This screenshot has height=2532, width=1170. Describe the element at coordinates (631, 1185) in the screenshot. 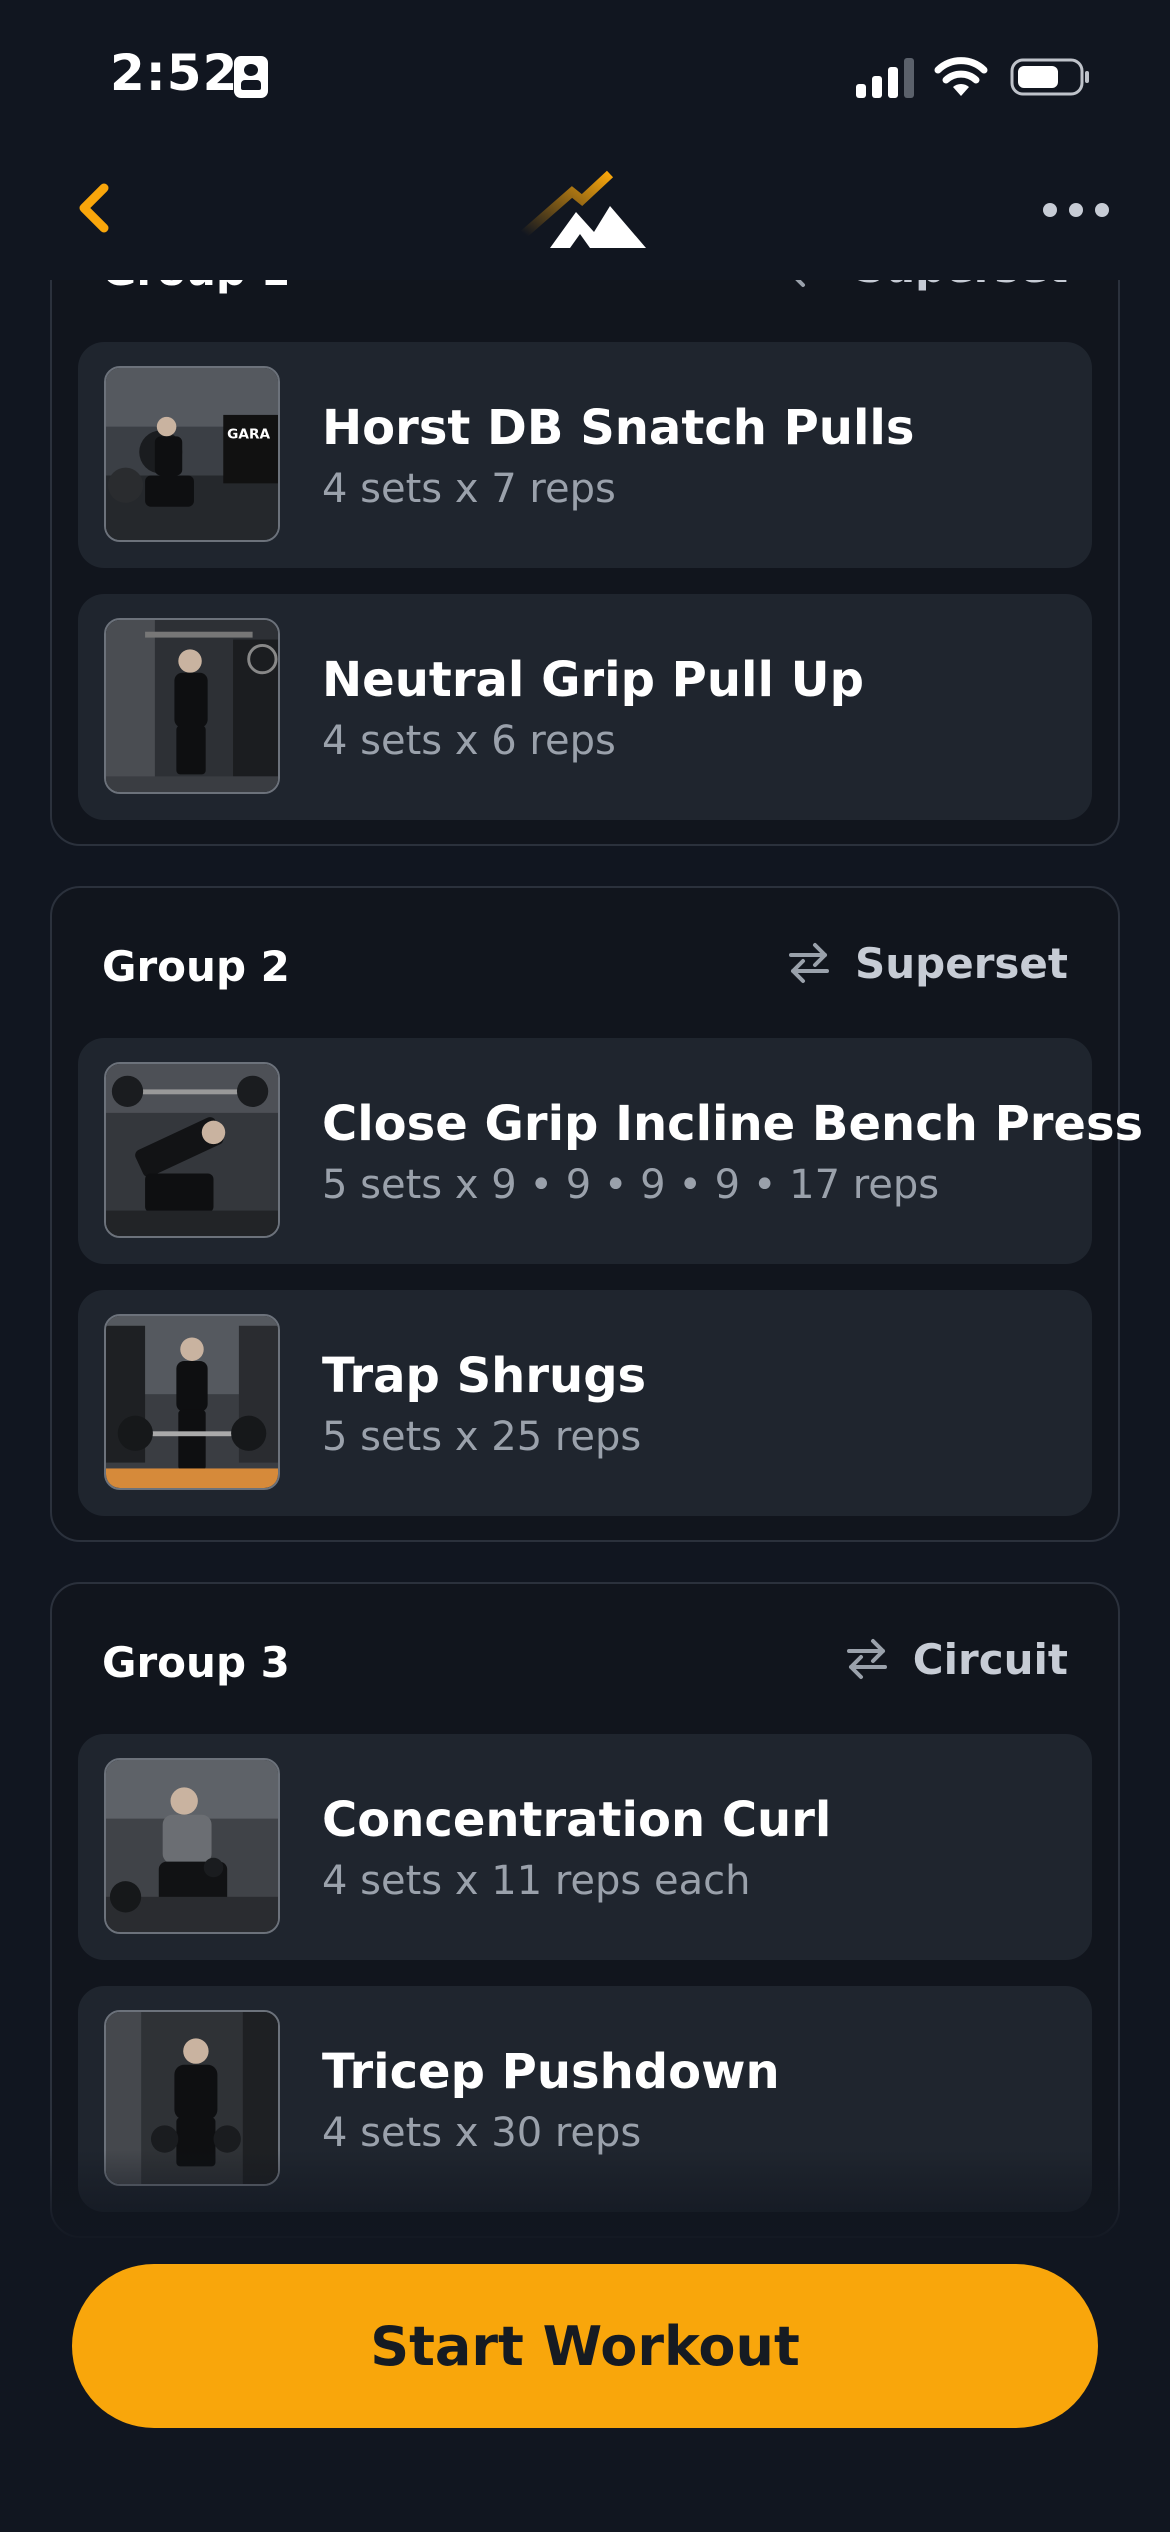

I see `exercise-sets-reps: 5 sets x 9 • 9 • 9 • 9 • 17 reps` at that location.